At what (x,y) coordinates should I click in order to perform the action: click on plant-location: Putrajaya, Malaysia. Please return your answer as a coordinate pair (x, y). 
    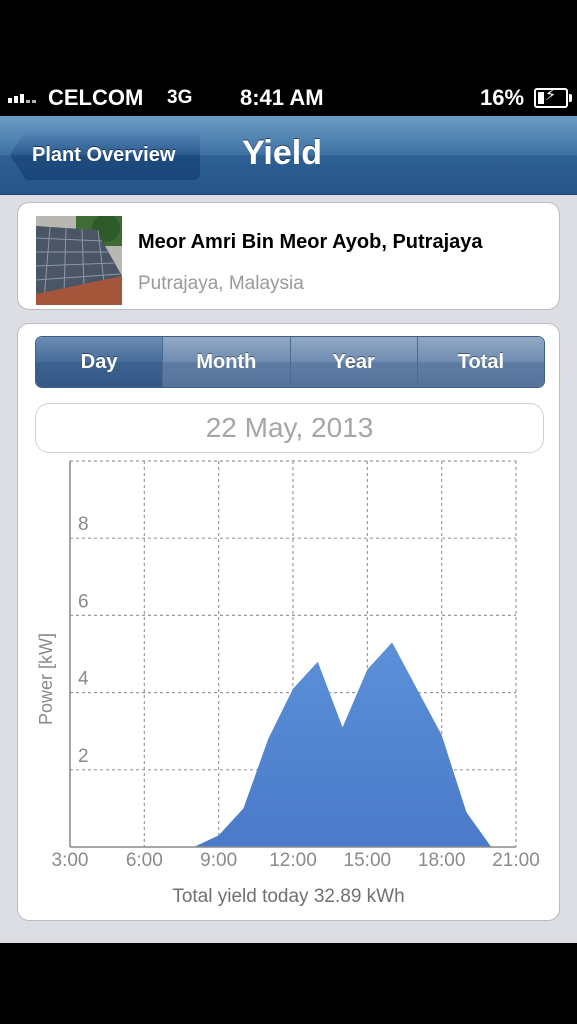
    Looking at the image, I should click on (221, 283).